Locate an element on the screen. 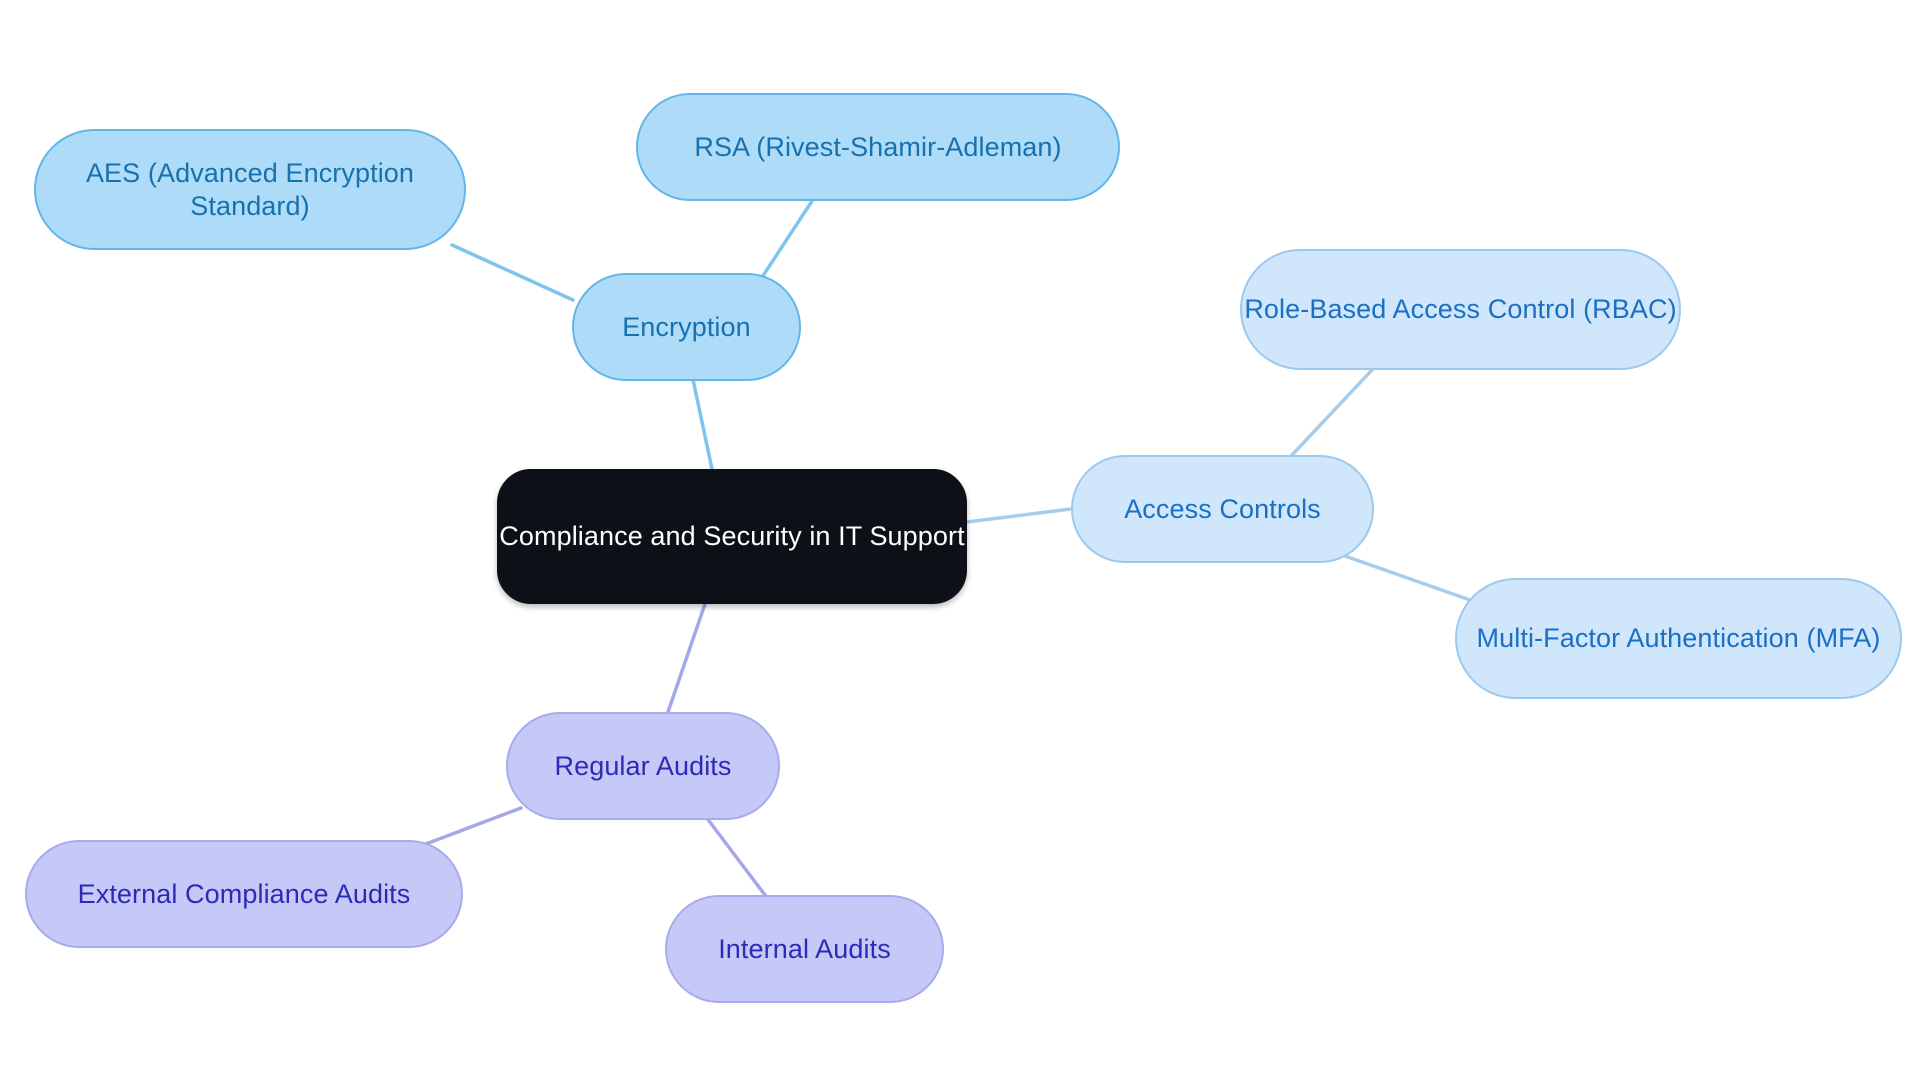  node-root: Compliance and Security in IT Support is located at coordinates (732, 536).